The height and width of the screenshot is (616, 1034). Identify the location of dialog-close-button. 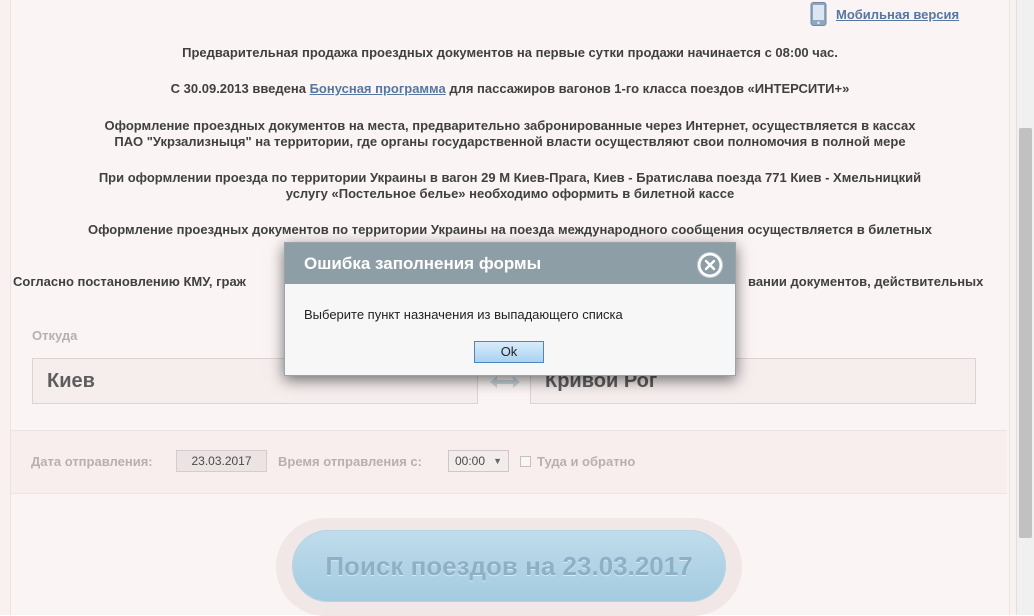
(710, 265).